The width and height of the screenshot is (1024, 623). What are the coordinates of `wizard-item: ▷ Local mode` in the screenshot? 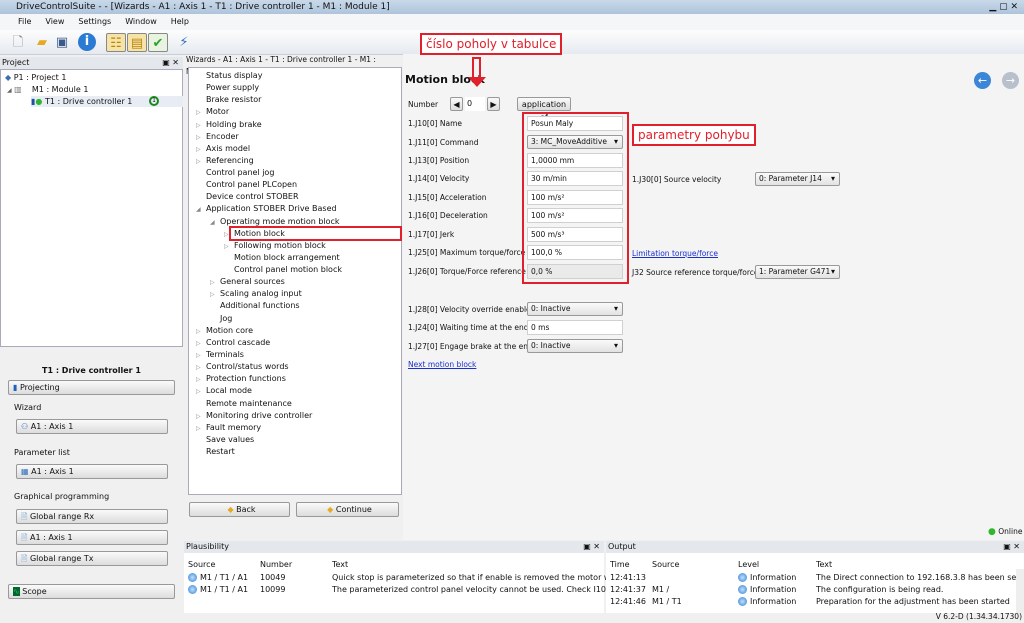 It's located at (224, 390).